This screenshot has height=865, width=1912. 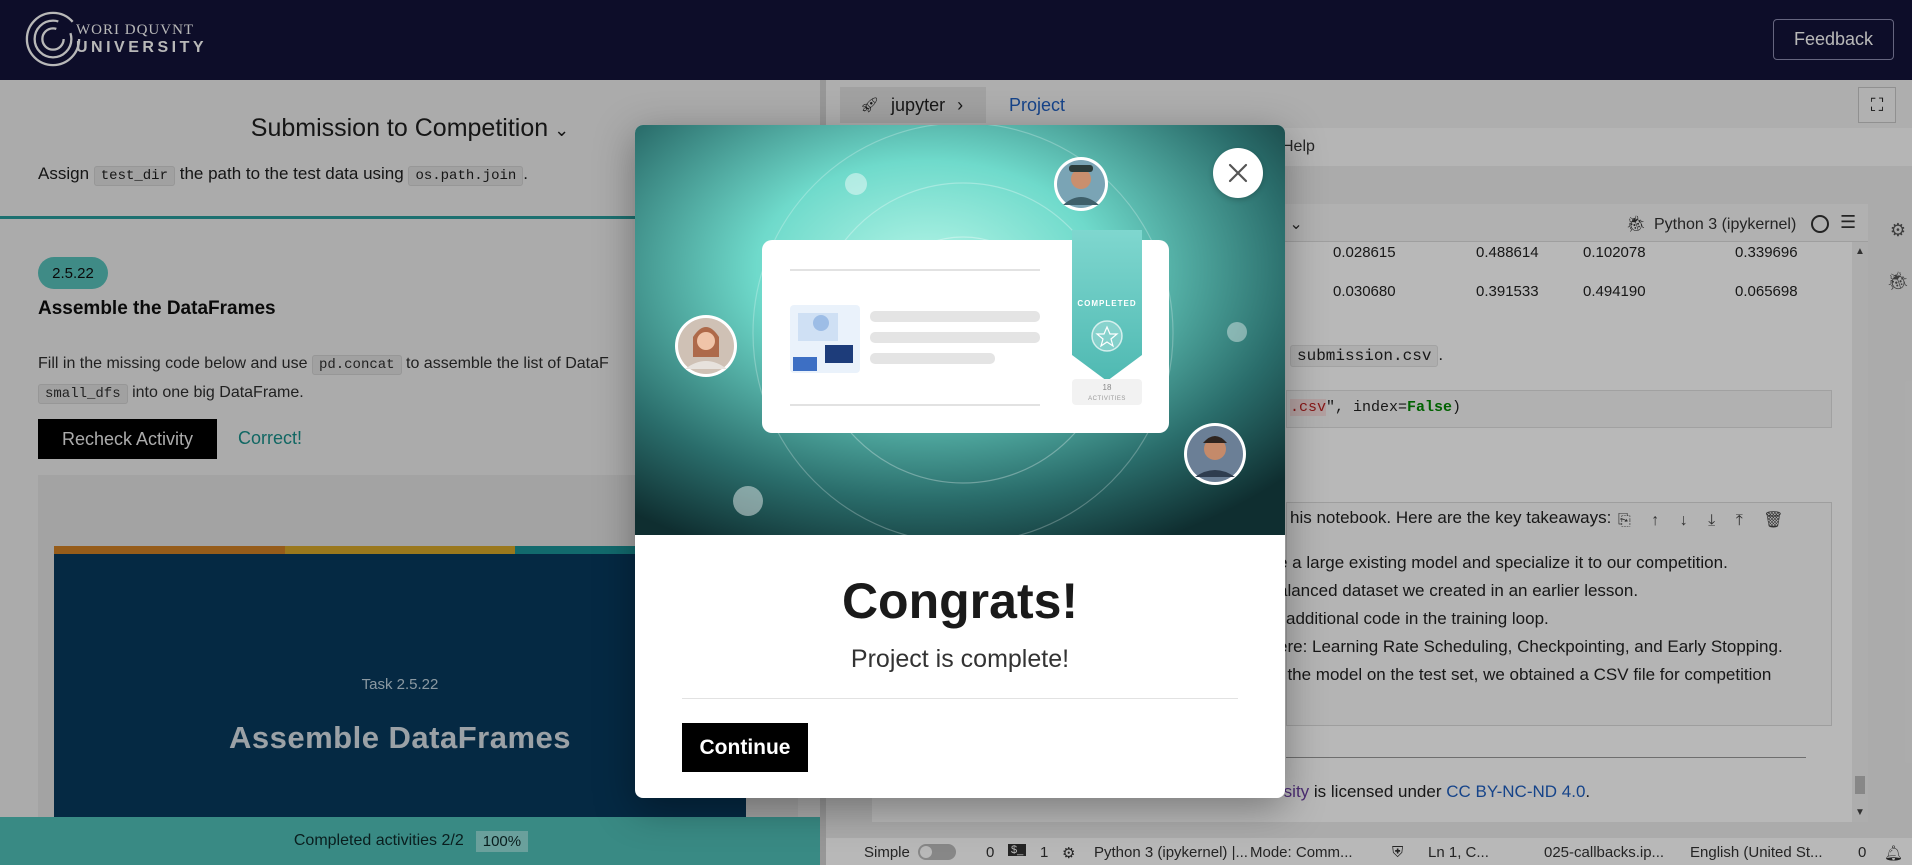 What do you see at coordinates (960, 601) in the screenshot?
I see `modal-heading: Congrats!` at bounding box center [960, 601].